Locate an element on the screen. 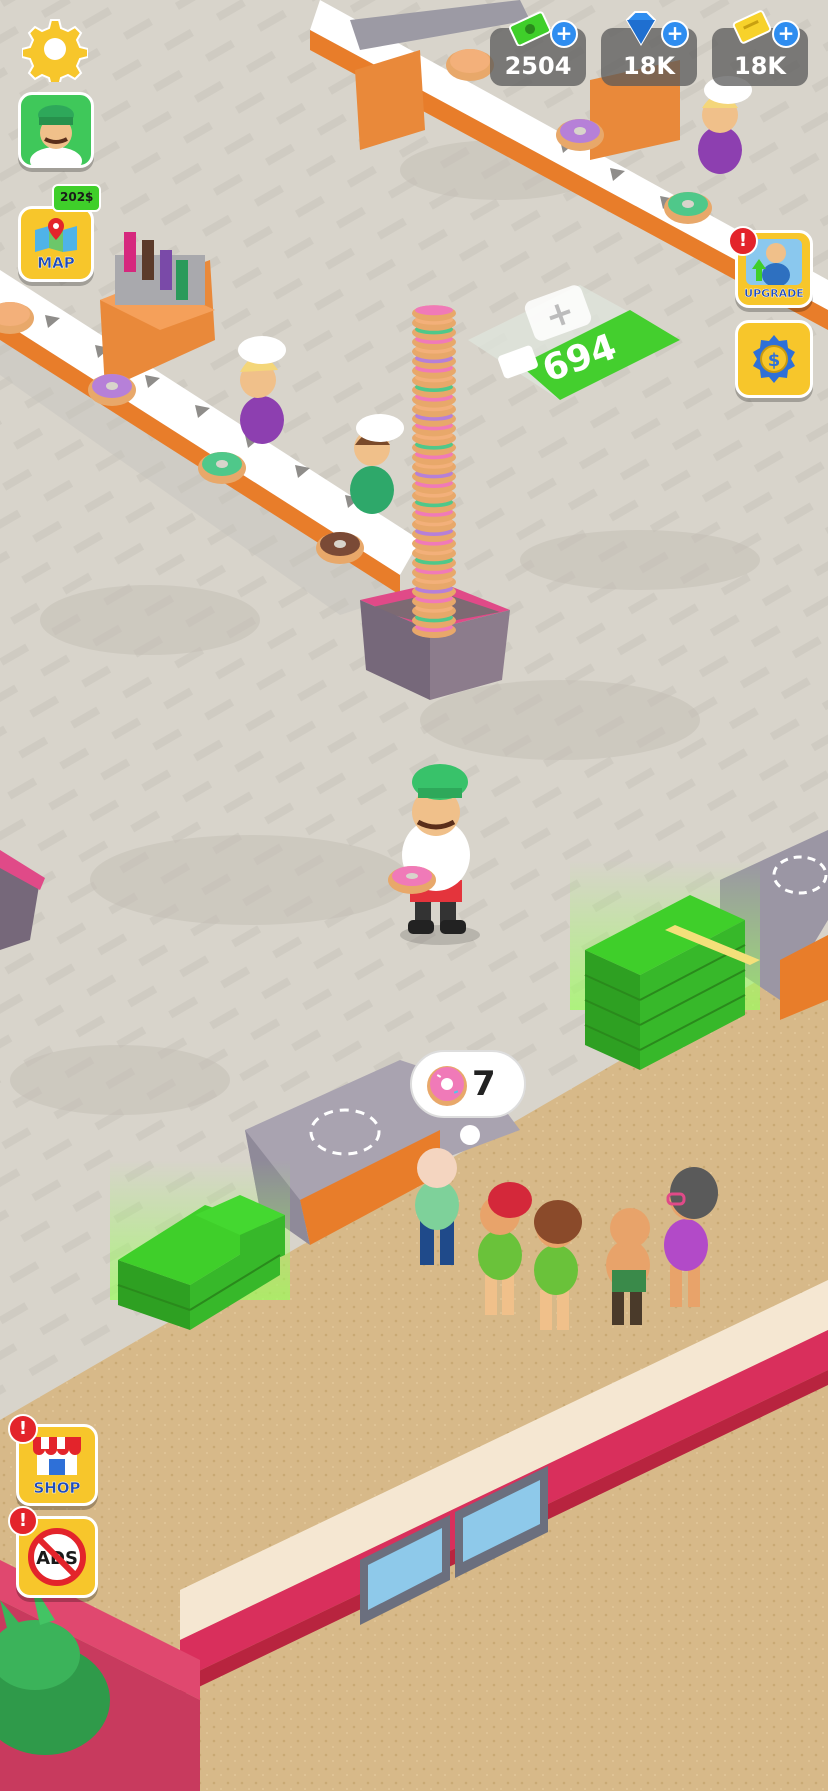  map-reward-amount: 202$ is located at coordinates (77, 197).